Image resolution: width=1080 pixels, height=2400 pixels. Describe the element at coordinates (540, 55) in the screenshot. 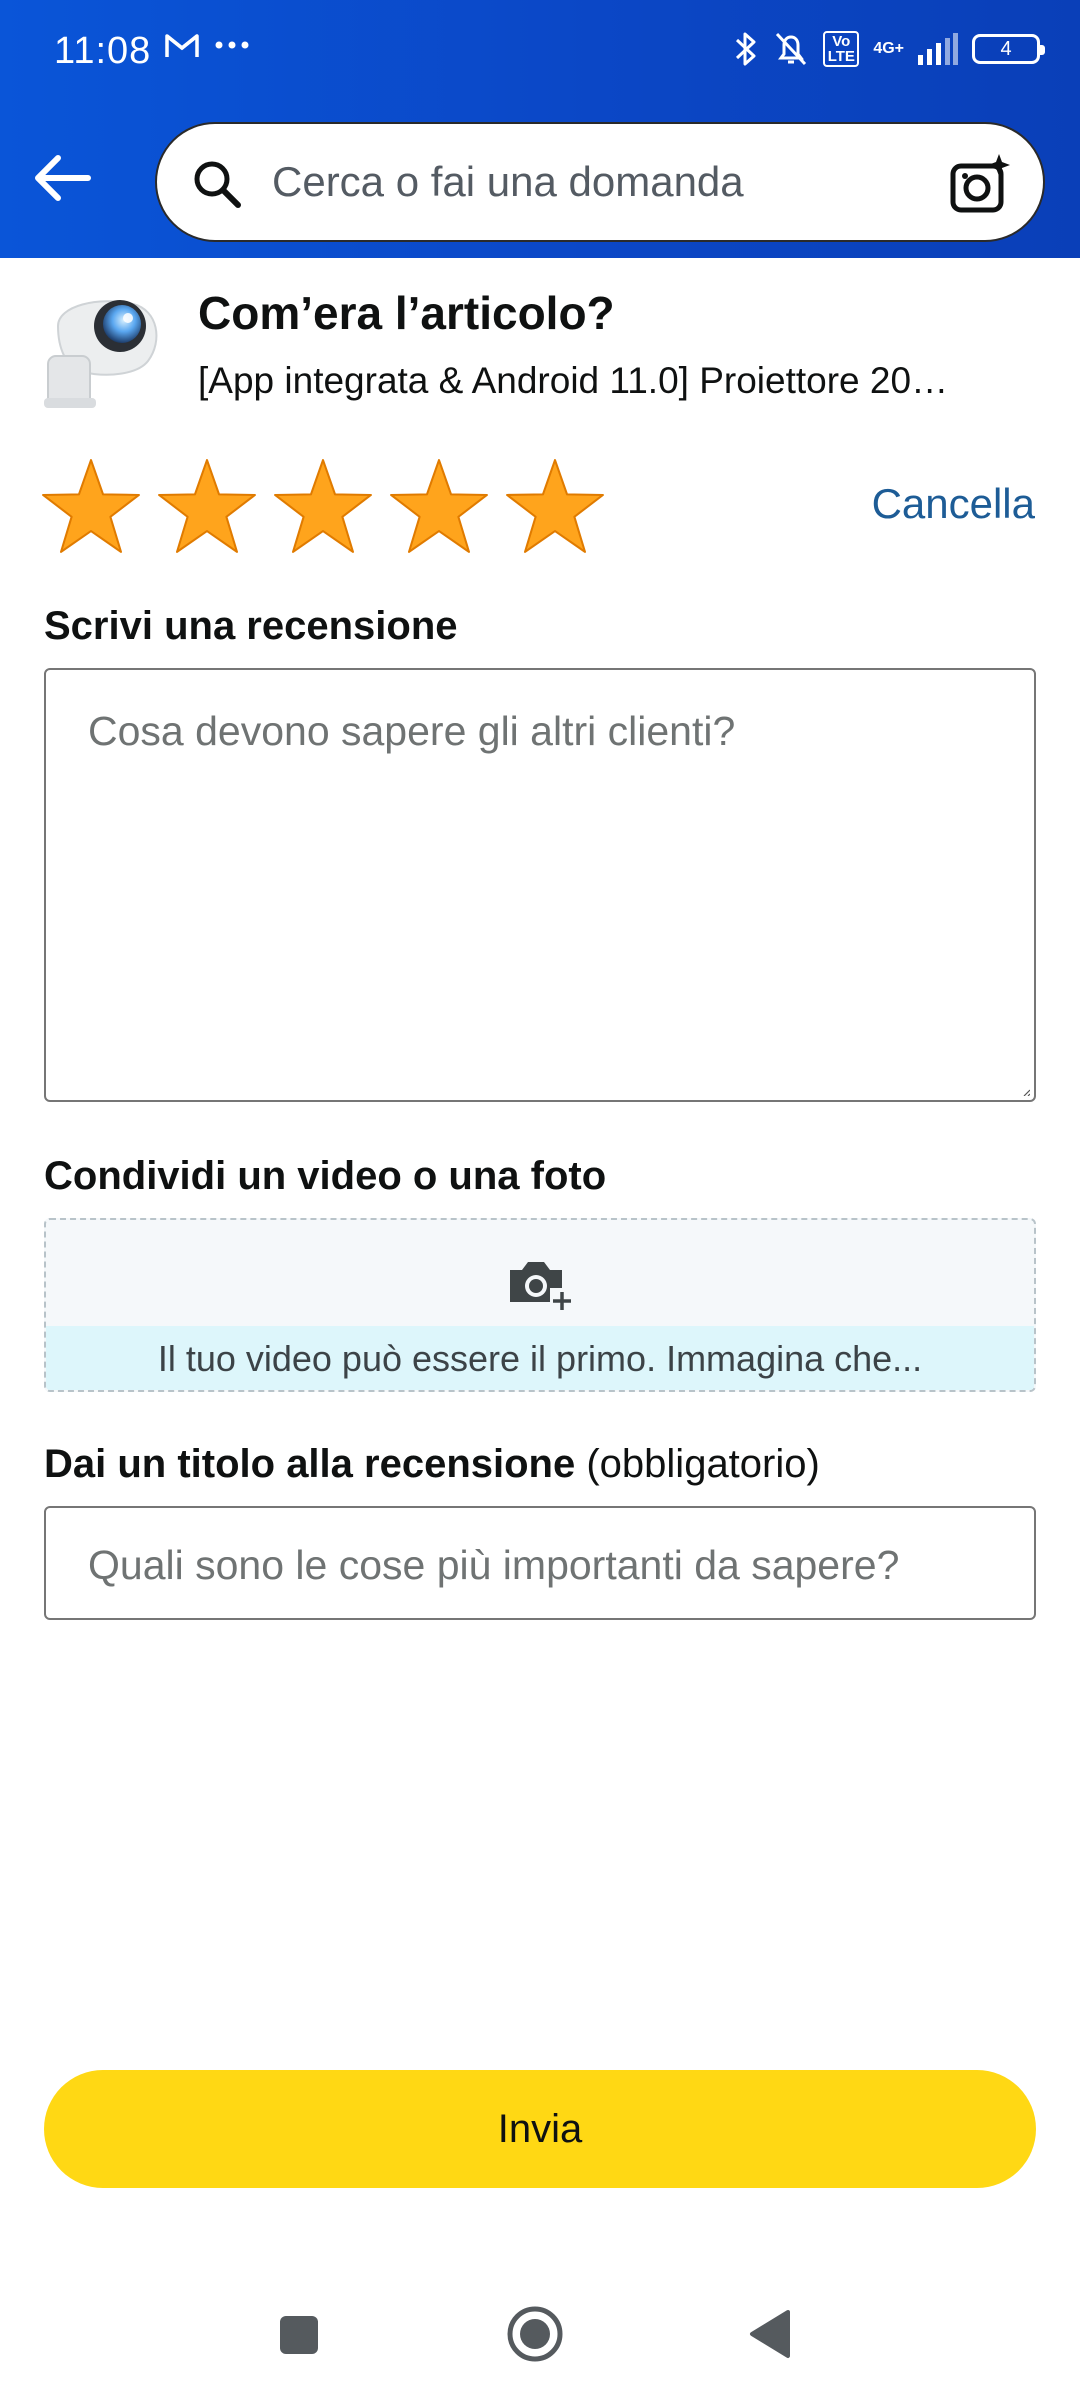

I see `status-bar: 11:08 Vo LTE 4G+ 4` at that location.